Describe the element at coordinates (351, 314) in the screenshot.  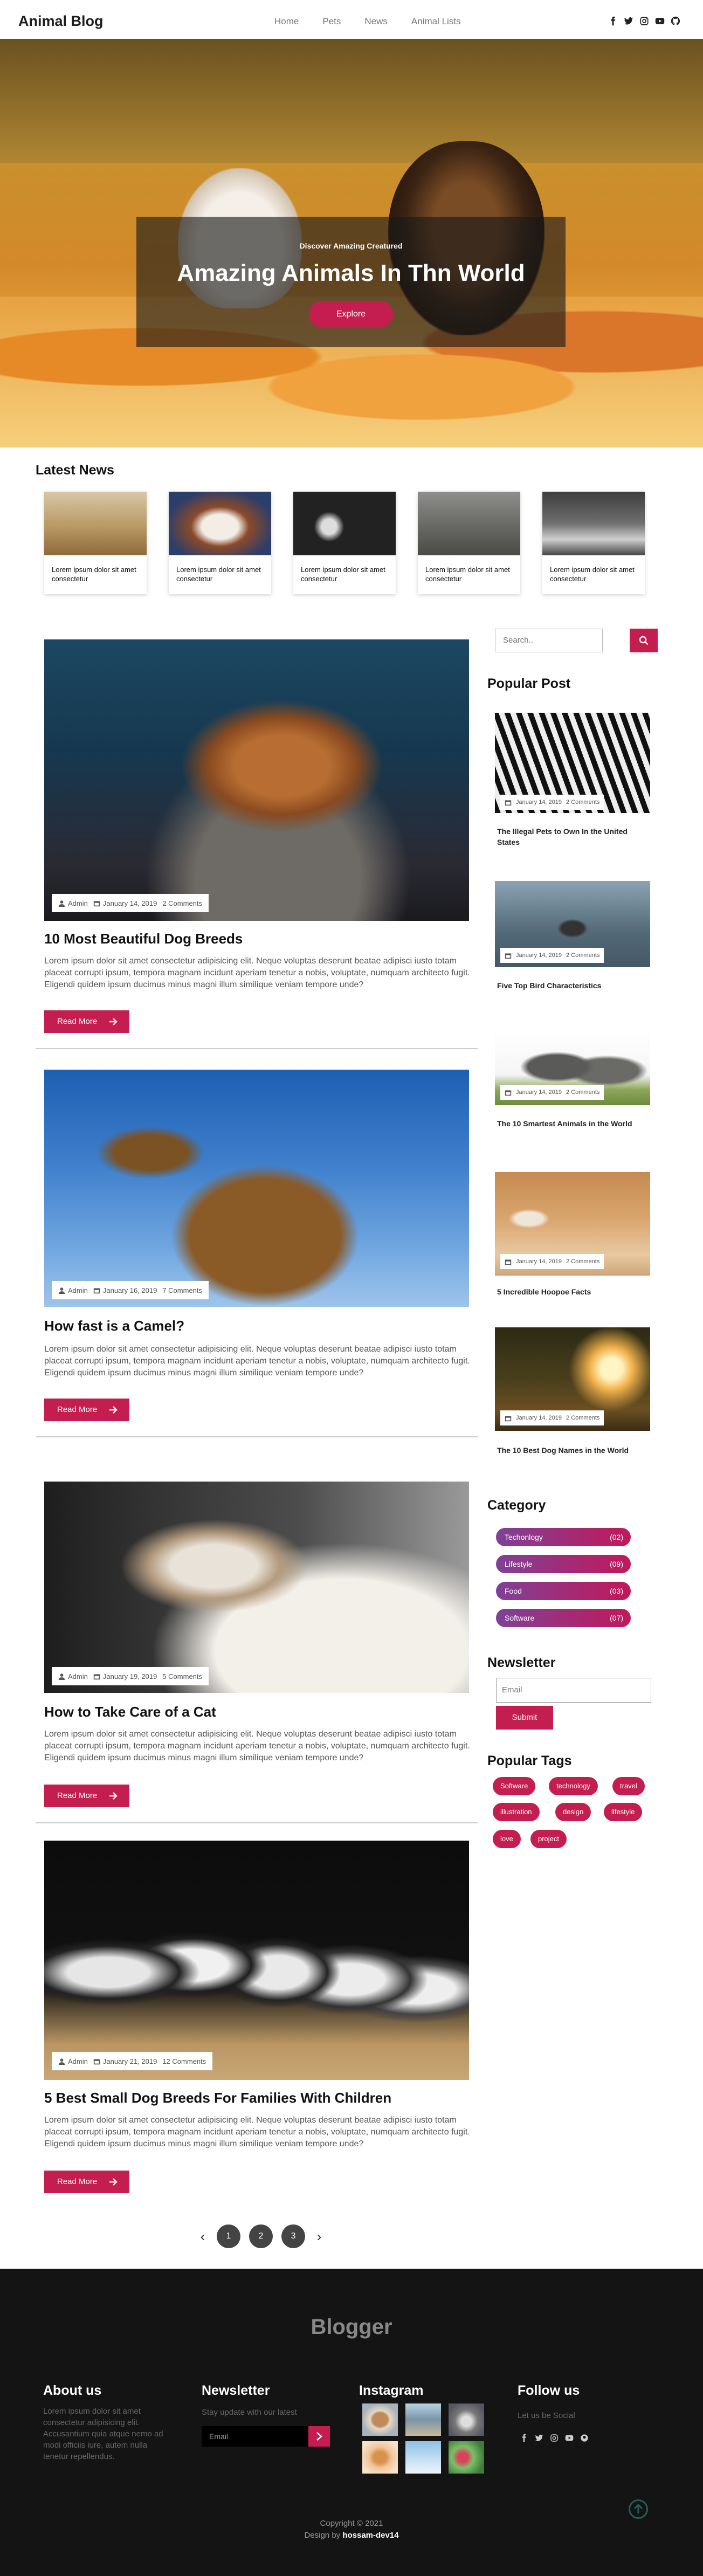
I see `explore-button: Explore` at that location.